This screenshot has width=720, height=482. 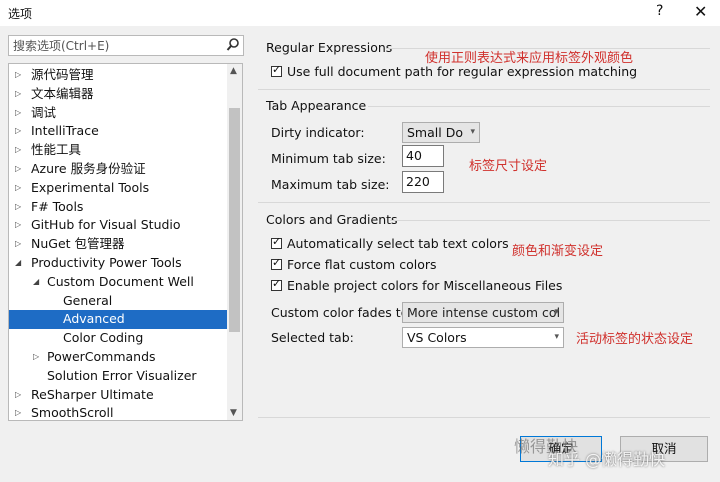 What do you see at coordinates (558, 251) in the screenshot?
I see `colors-note: 颜色和渐变设定` at bounding box center [558, 251].